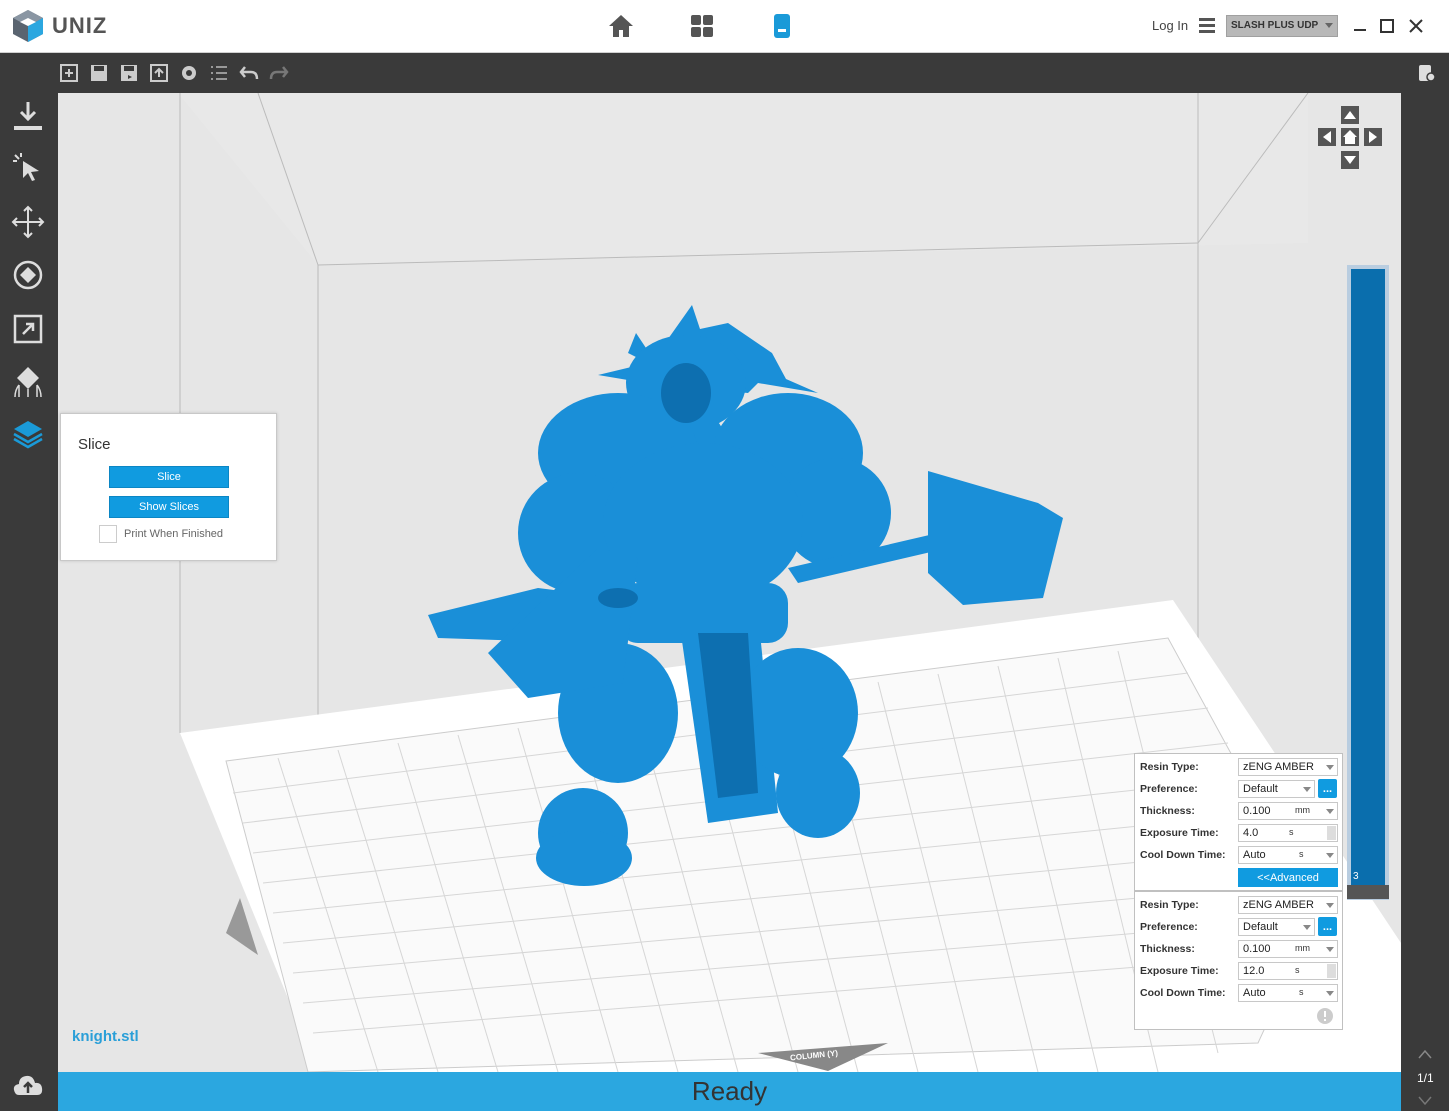  Describe the element at coordinates (28, 382) in the screenshot. I see `support-icon` at that location.